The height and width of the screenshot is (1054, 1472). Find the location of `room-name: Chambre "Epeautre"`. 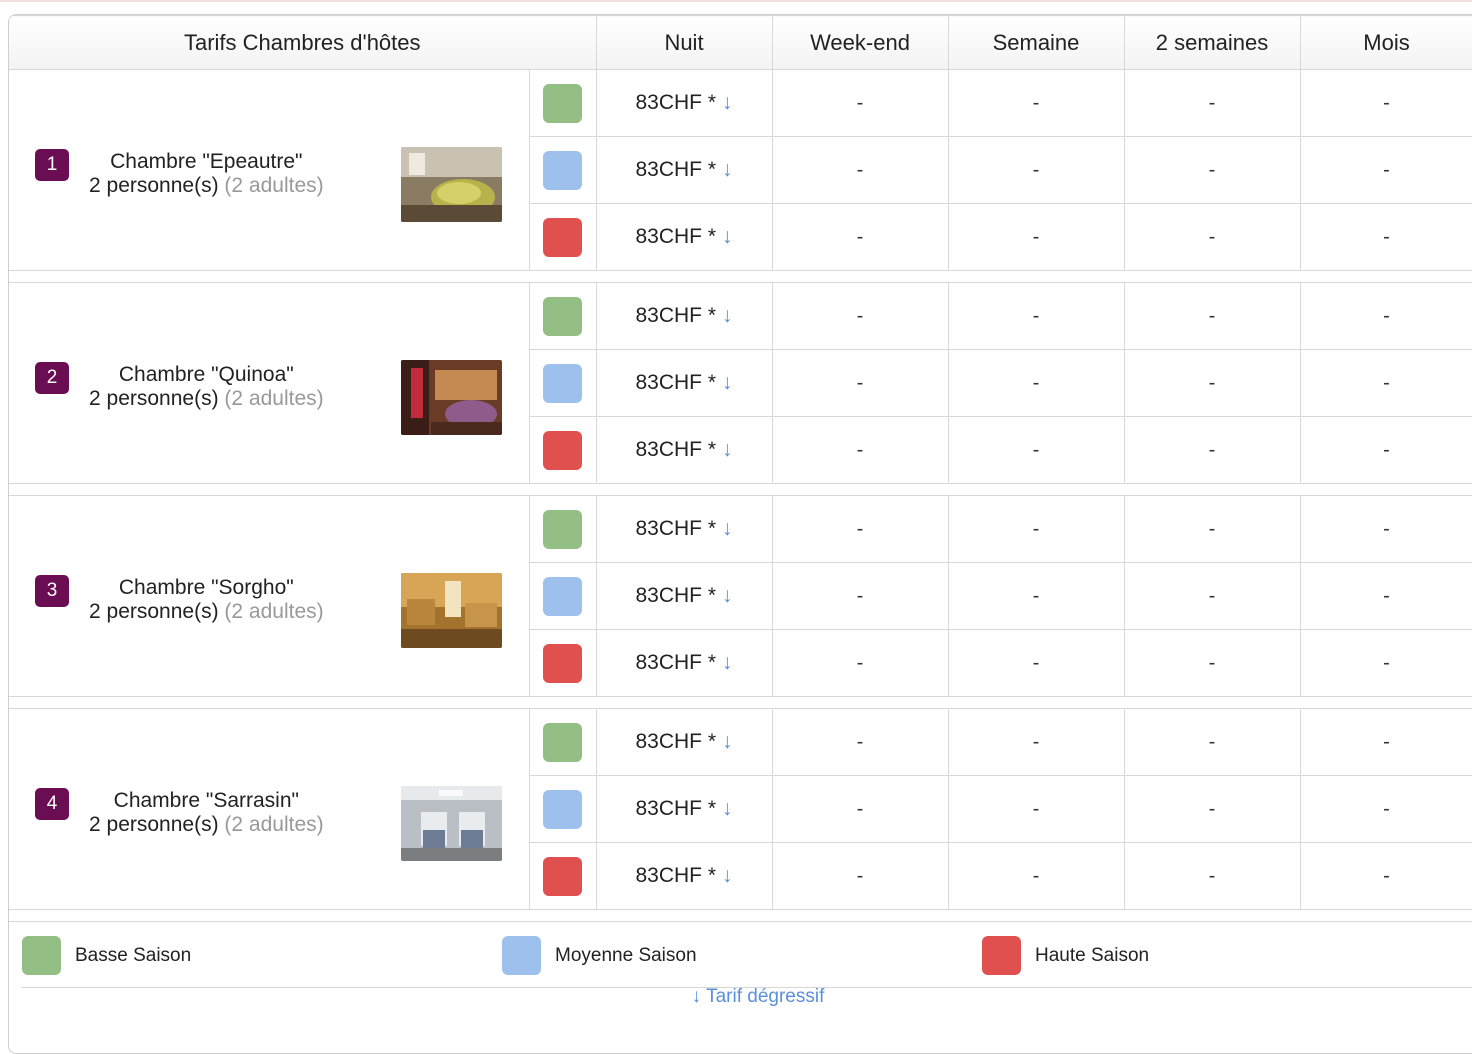

room-name: Chambre "Epeautre" is located at coordinates (206, 162).